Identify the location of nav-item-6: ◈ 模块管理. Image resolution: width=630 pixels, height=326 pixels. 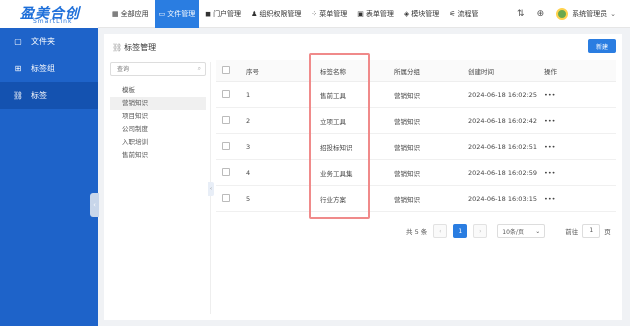
(421, 14).